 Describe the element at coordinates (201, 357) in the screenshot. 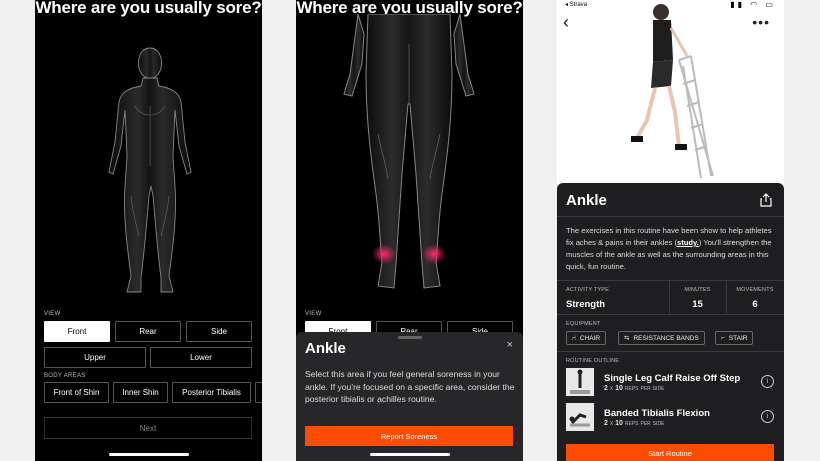

I see `region-lower-button: Lower` at that location.